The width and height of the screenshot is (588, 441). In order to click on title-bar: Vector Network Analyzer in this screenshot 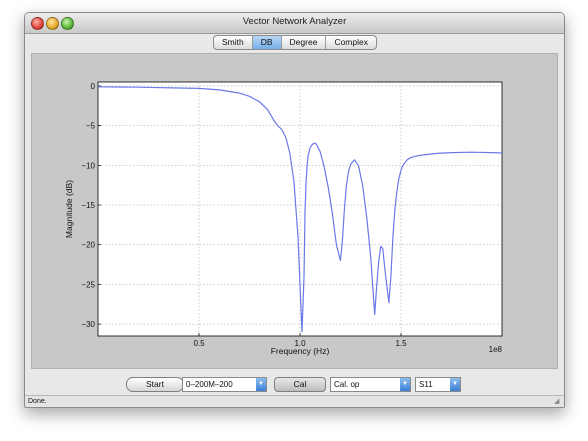, I will do `click(294, 23)`.